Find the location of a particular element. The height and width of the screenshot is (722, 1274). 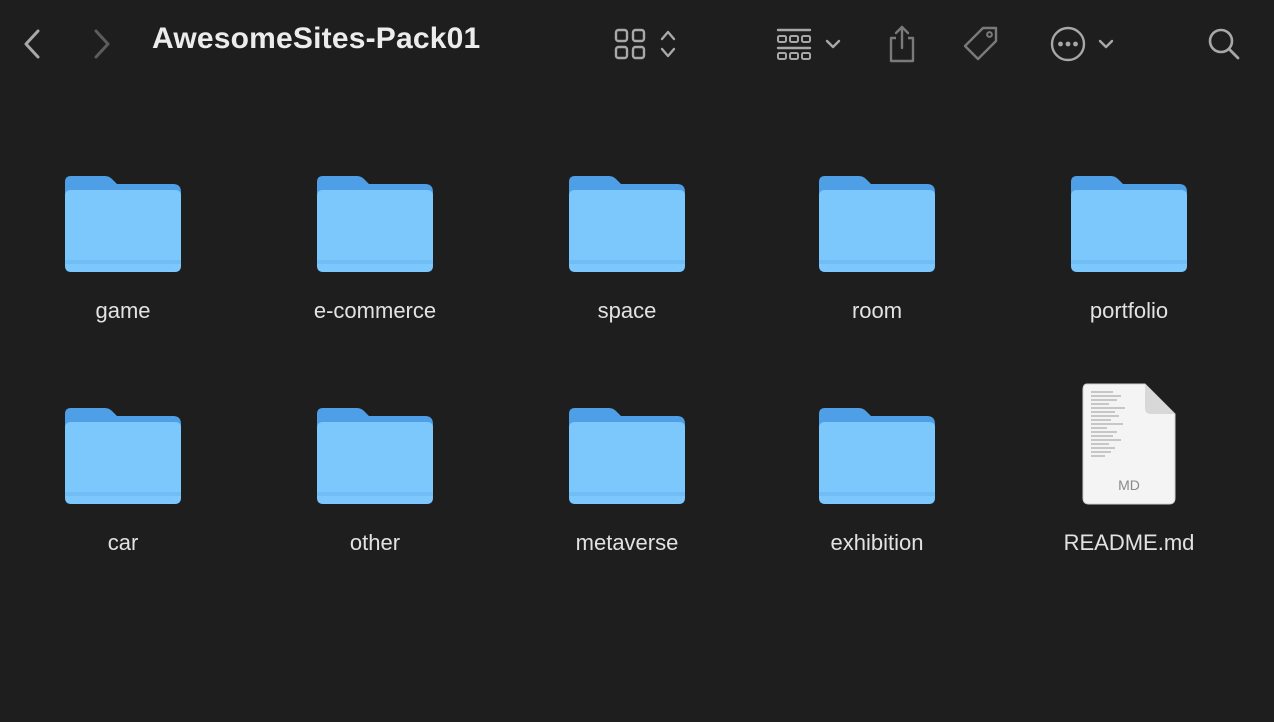

group-by-icon is located at coordinates (794, 44).